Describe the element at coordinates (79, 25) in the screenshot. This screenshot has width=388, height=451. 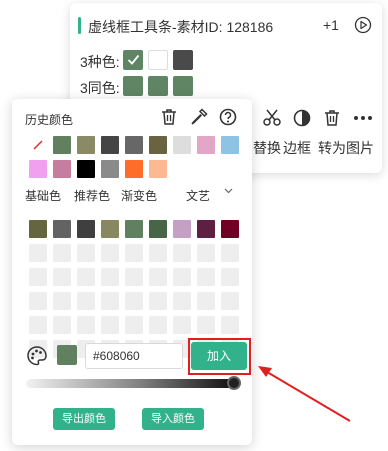
I see `title-accent-bar` at that location.